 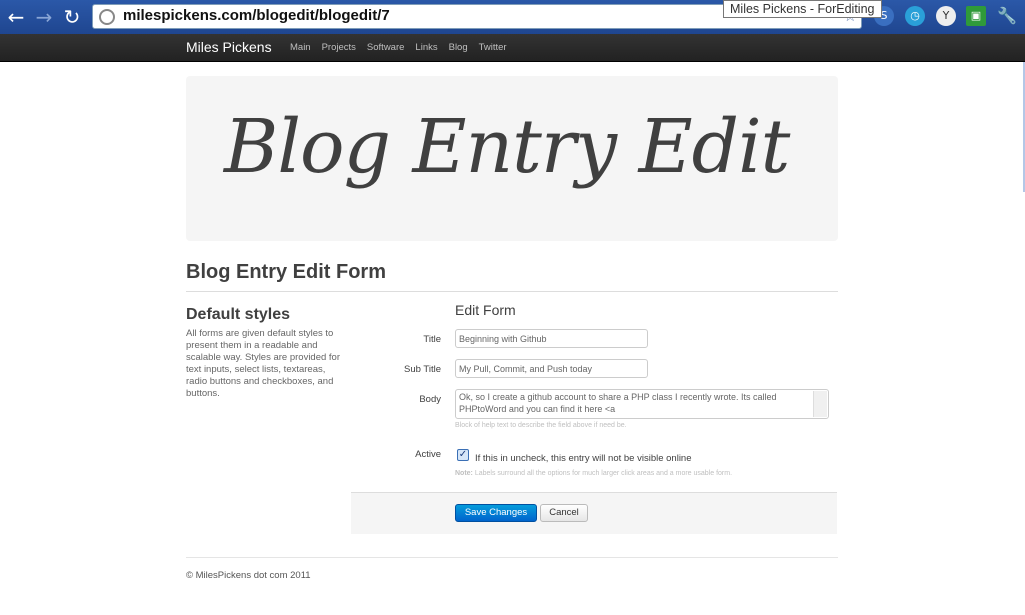 What do you see at coordinates (564, 513) in the screenshot?
I see `cancel-button: Cancel` at bounding box center [564, 513].